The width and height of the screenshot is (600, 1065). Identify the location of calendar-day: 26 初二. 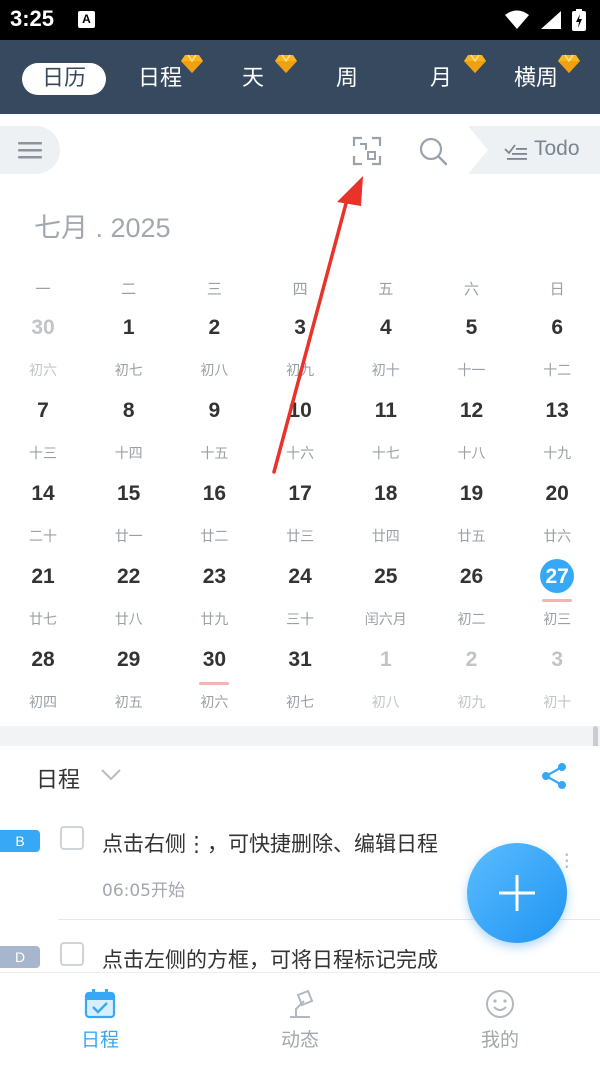
(472, 600).